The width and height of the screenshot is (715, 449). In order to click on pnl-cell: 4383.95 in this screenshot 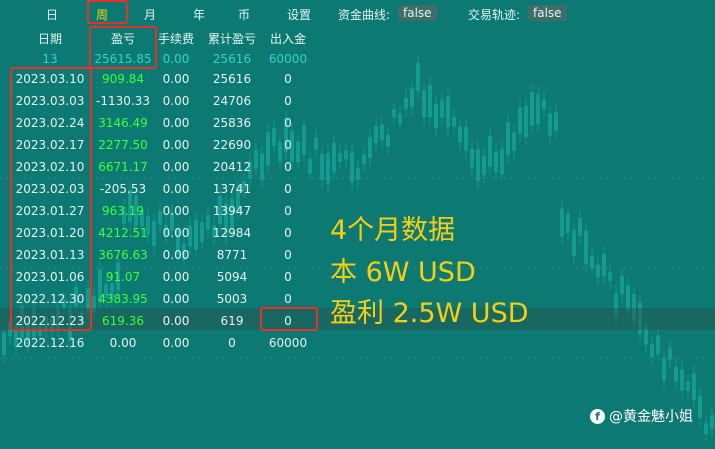, I will do `click(123, 299)`.